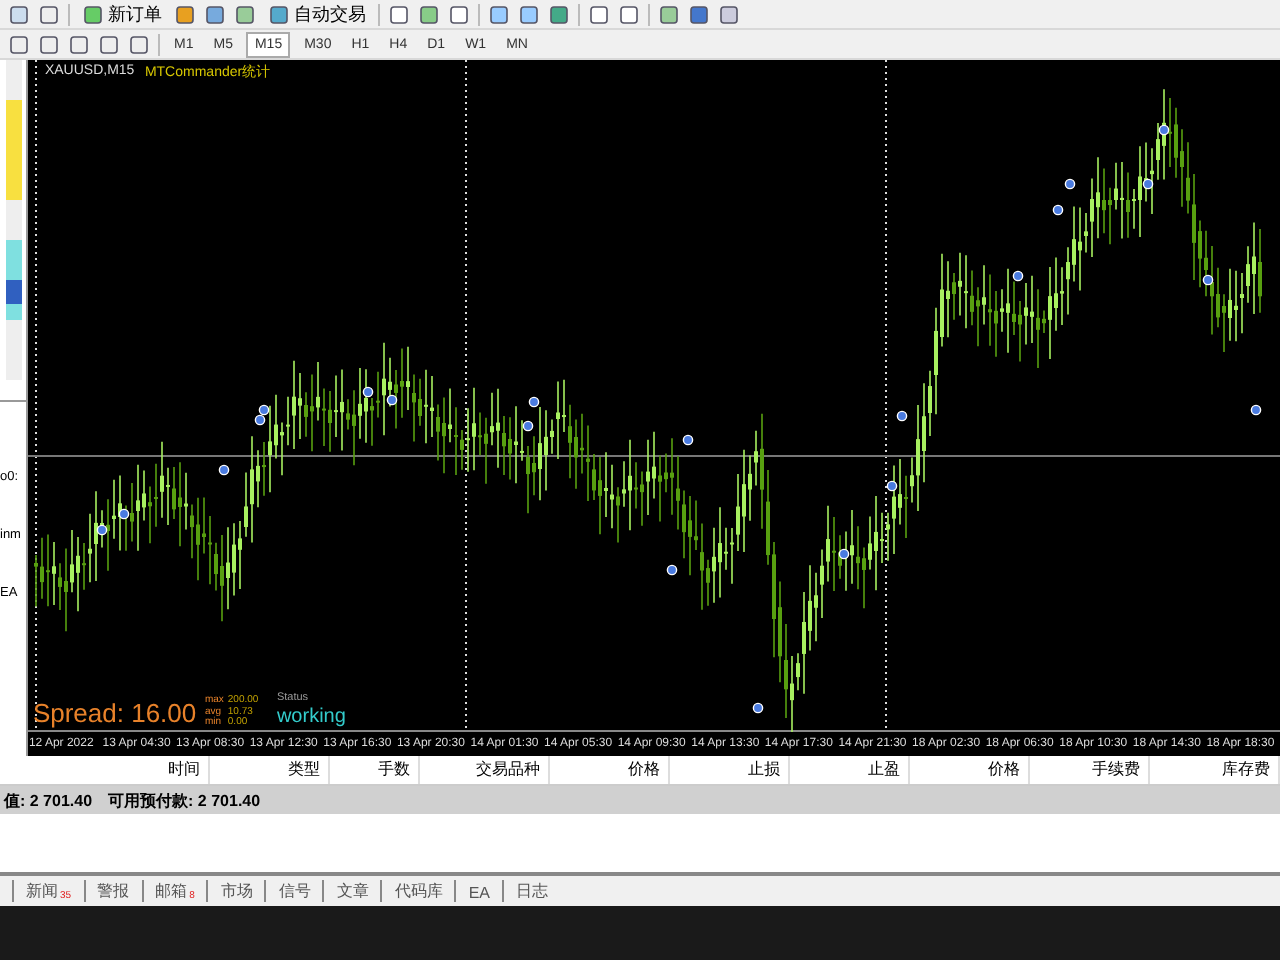 The width and height of the screenshot is (1280, 960). I want to click on spread-label: Spread: 16.00, so click(114, 713).